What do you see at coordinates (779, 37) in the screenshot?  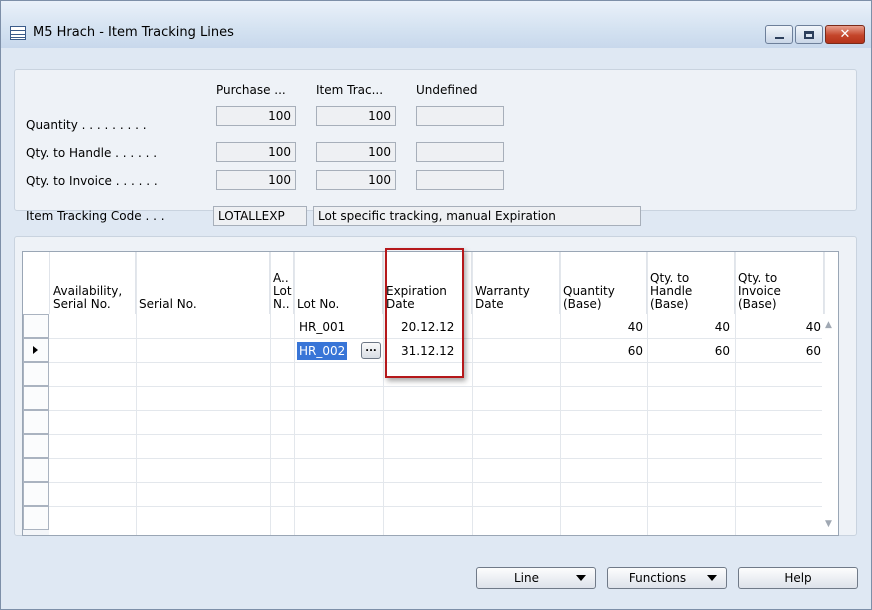 I see `minimize-icon` at bounding box center [779, 37].